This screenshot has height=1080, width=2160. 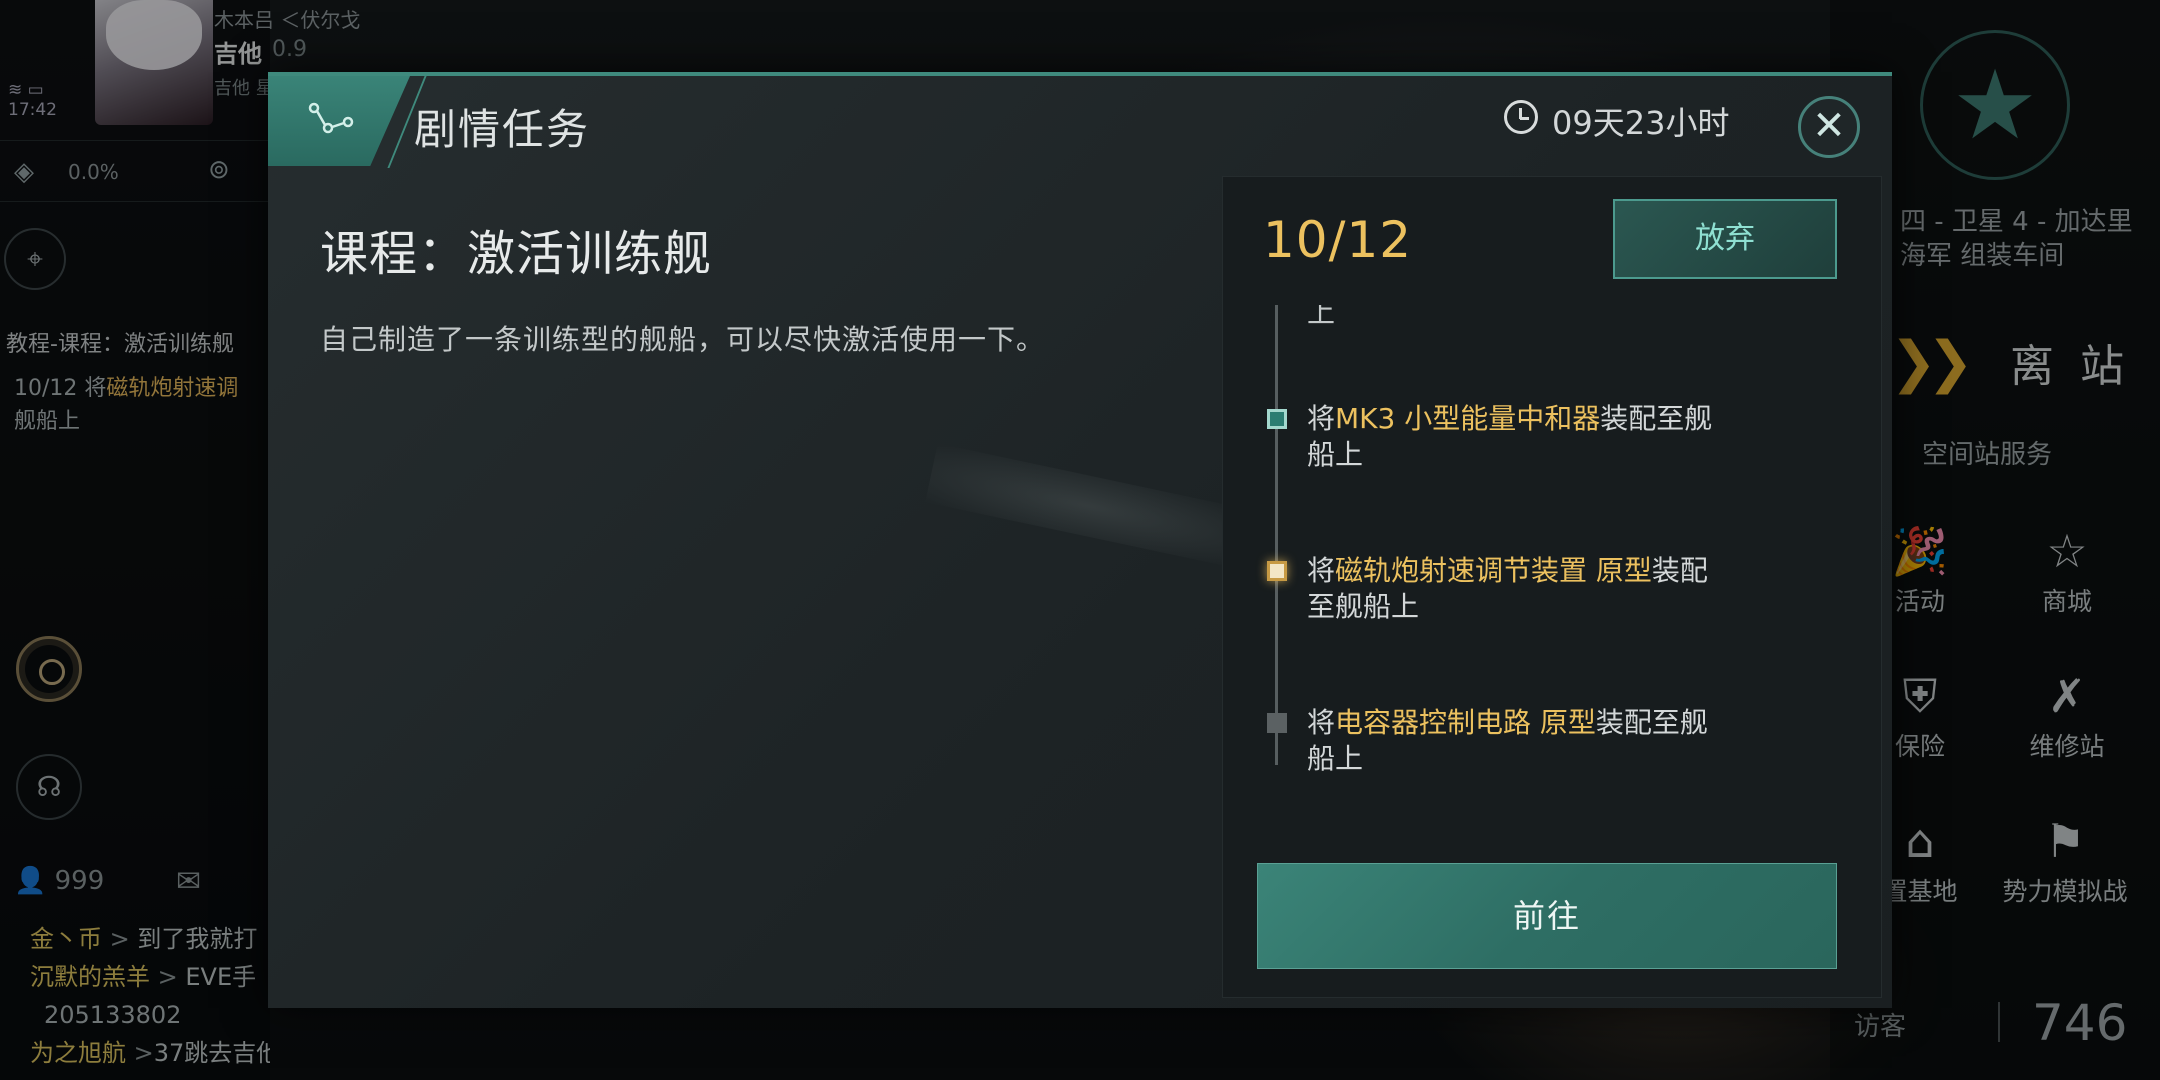 What do you see at coordinates (1679, 570) in the screenshot?
I see `objective-post: 装配` at bounding box center [1679, 570].